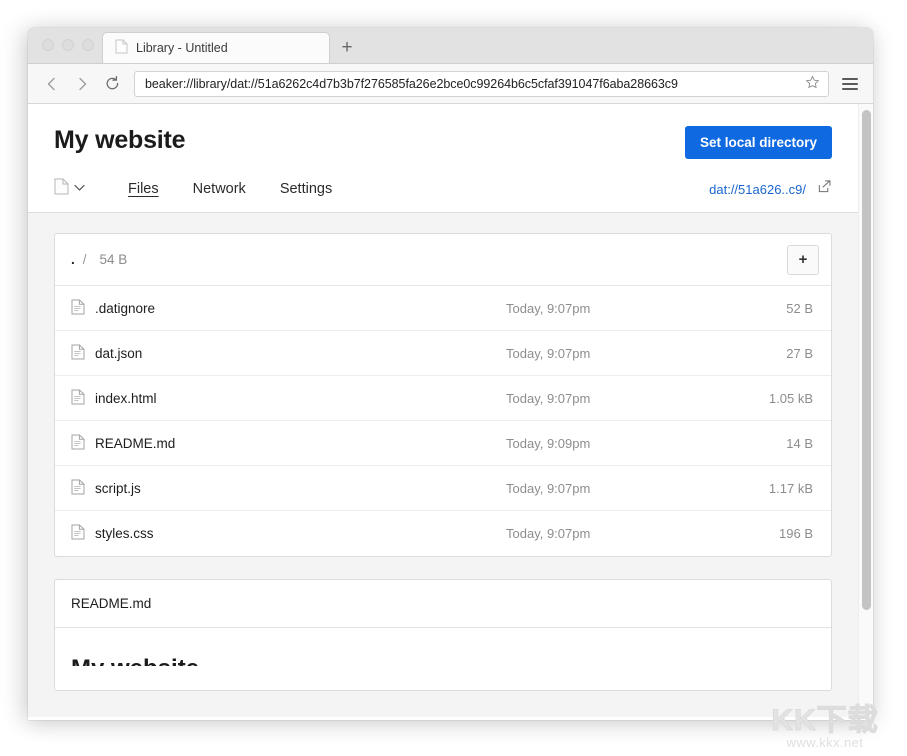  I want to click on table-row: index.html Today, 9:07pm 1.05 kB, so click(443, 398).